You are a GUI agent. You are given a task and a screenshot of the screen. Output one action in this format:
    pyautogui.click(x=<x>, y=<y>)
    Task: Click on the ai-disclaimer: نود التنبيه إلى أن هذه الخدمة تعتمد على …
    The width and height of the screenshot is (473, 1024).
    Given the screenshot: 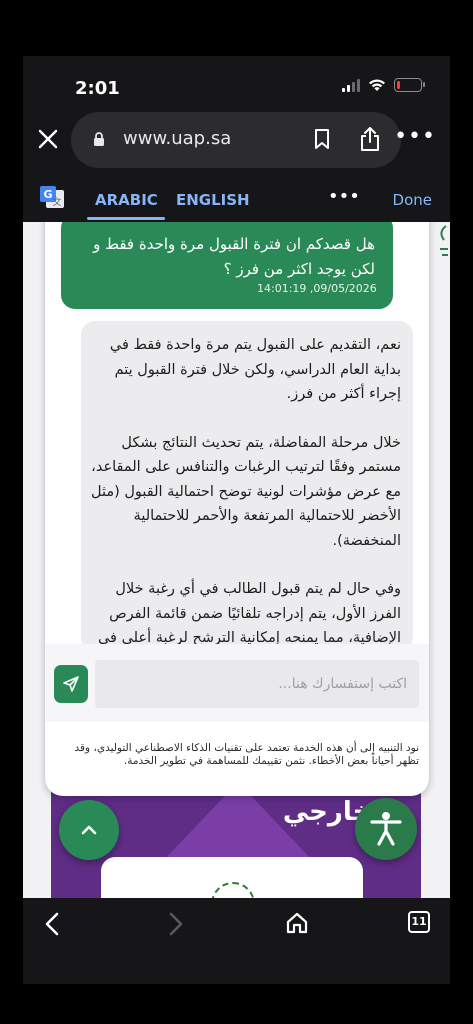 What is the action you would take?
    pyautogui.click(x=246, y=754)
    